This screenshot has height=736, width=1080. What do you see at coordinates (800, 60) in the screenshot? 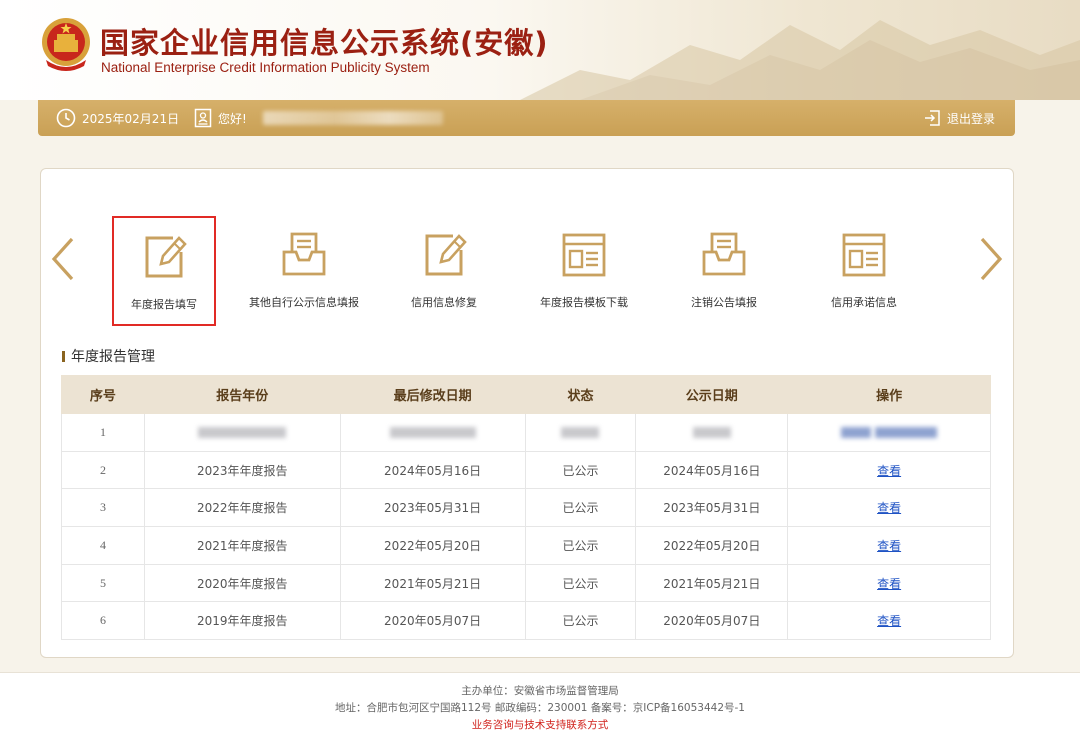
I see `mountain-landscape-decoration` at bounding box center [800, 60].